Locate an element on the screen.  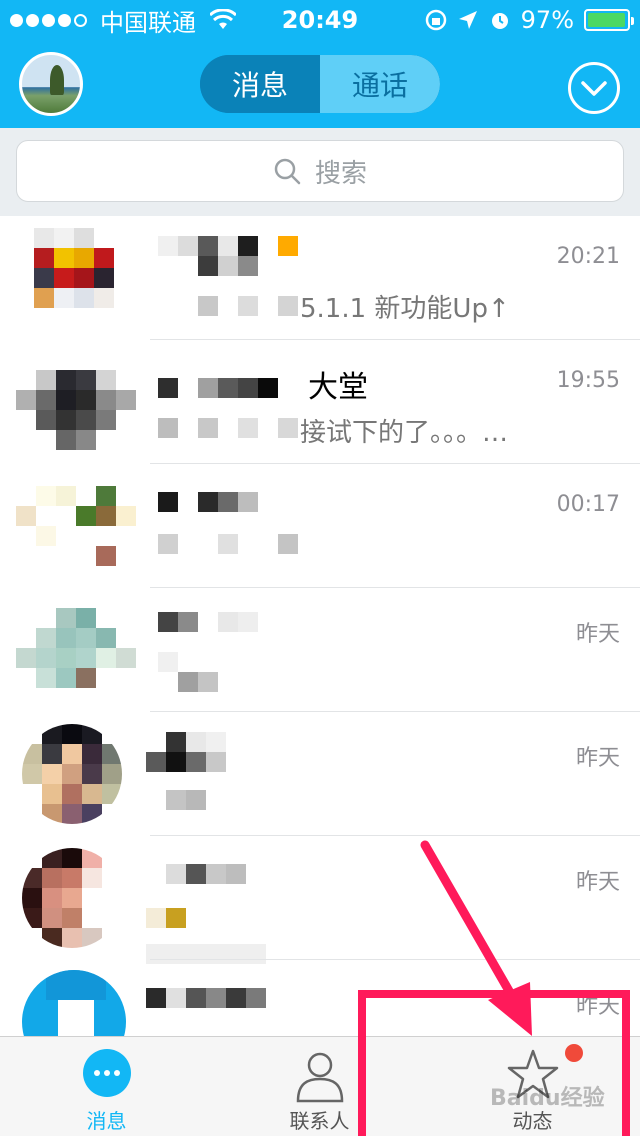
annotation-arrow-icon is located at coordinates (476, 938).